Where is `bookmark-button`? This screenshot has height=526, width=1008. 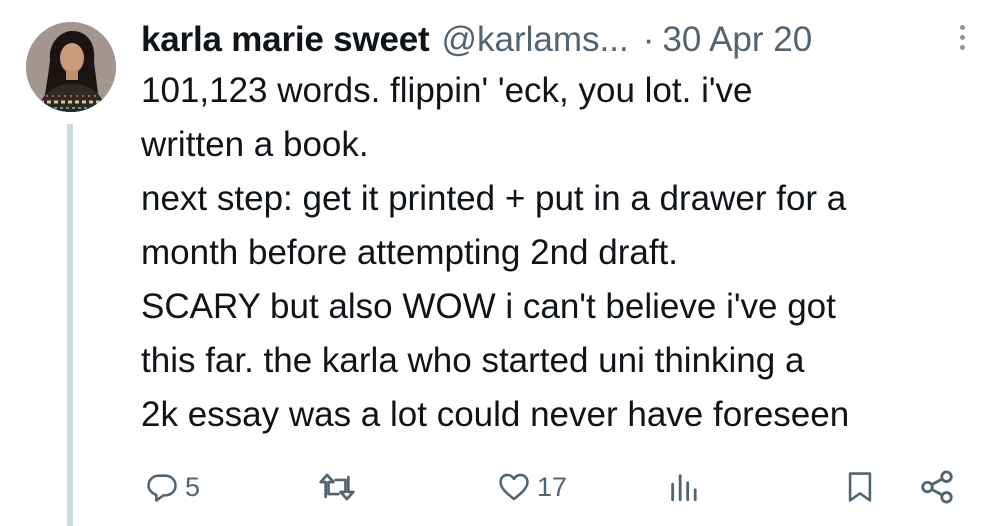 bookmark-button is located at coordinates (860, 487).